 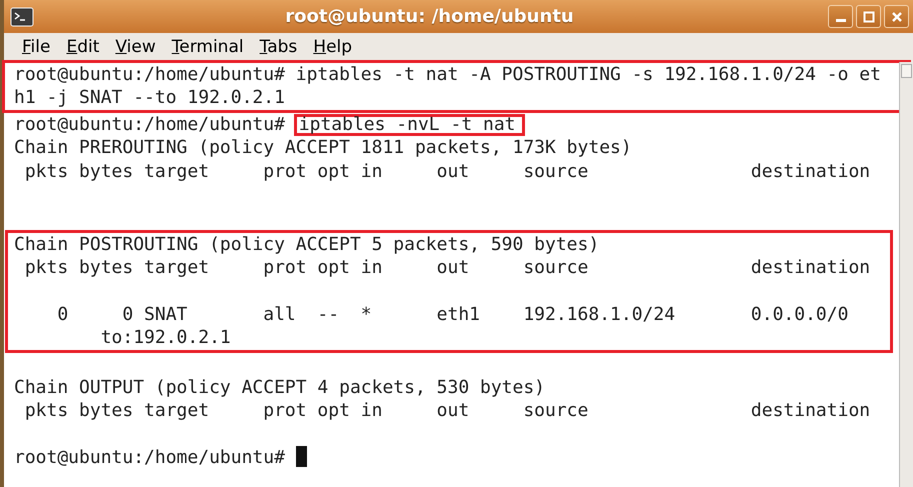 I want to click on minimize-button, so click(x=840, y=16).